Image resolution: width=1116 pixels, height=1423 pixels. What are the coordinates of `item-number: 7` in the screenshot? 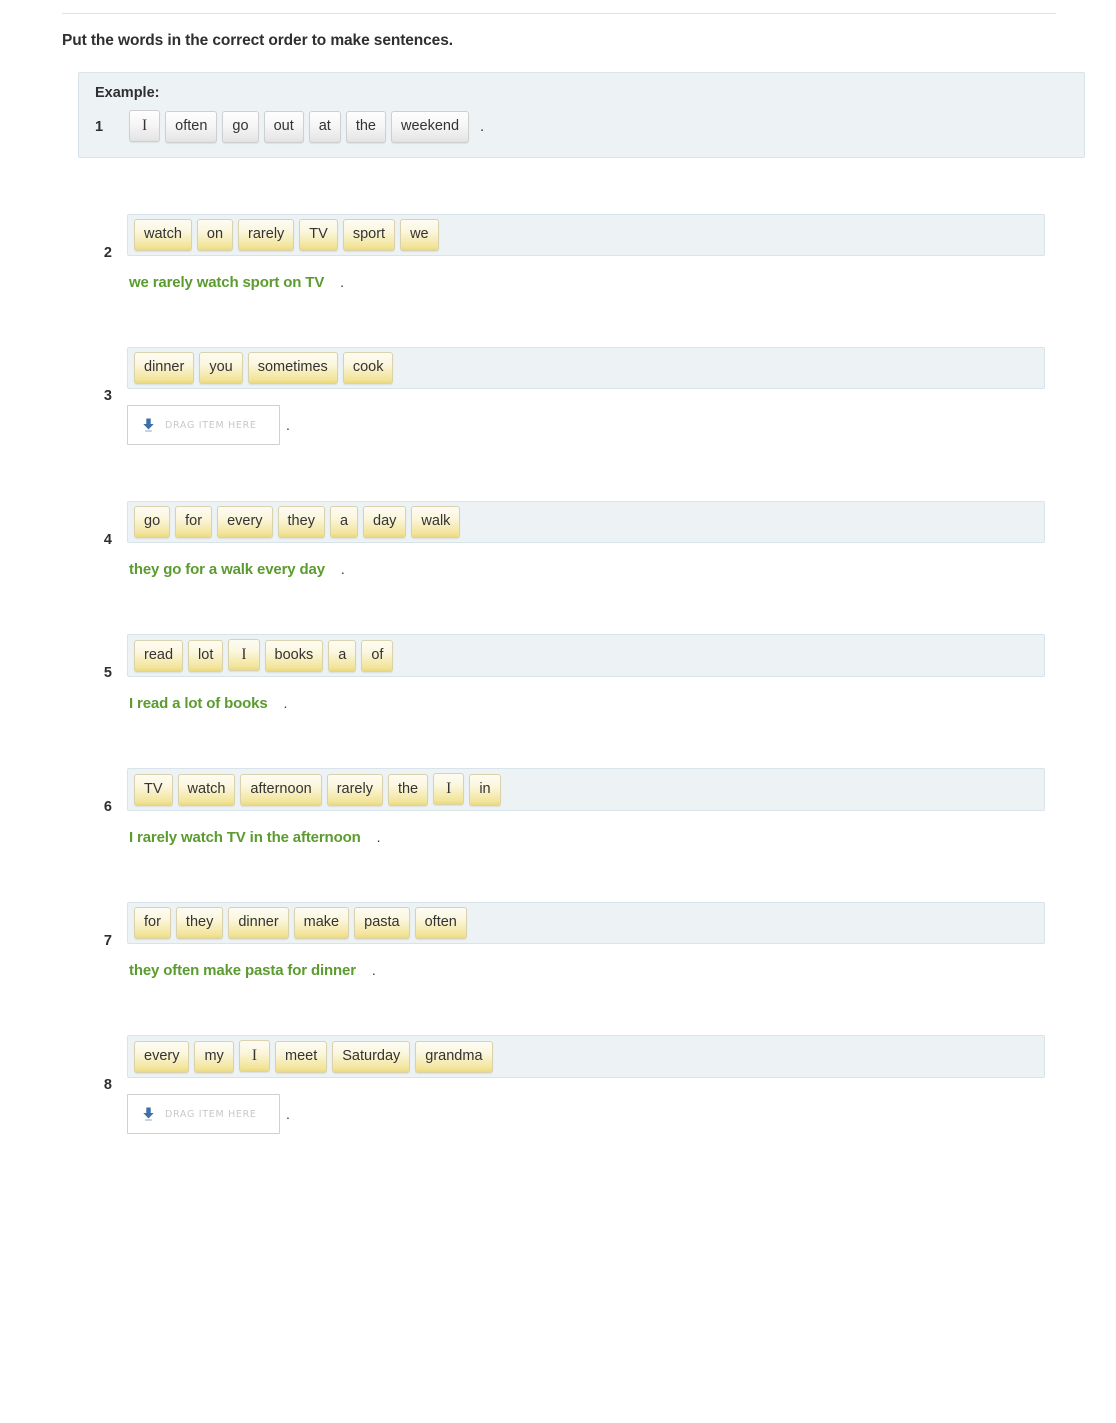 It's located at (107, 940).